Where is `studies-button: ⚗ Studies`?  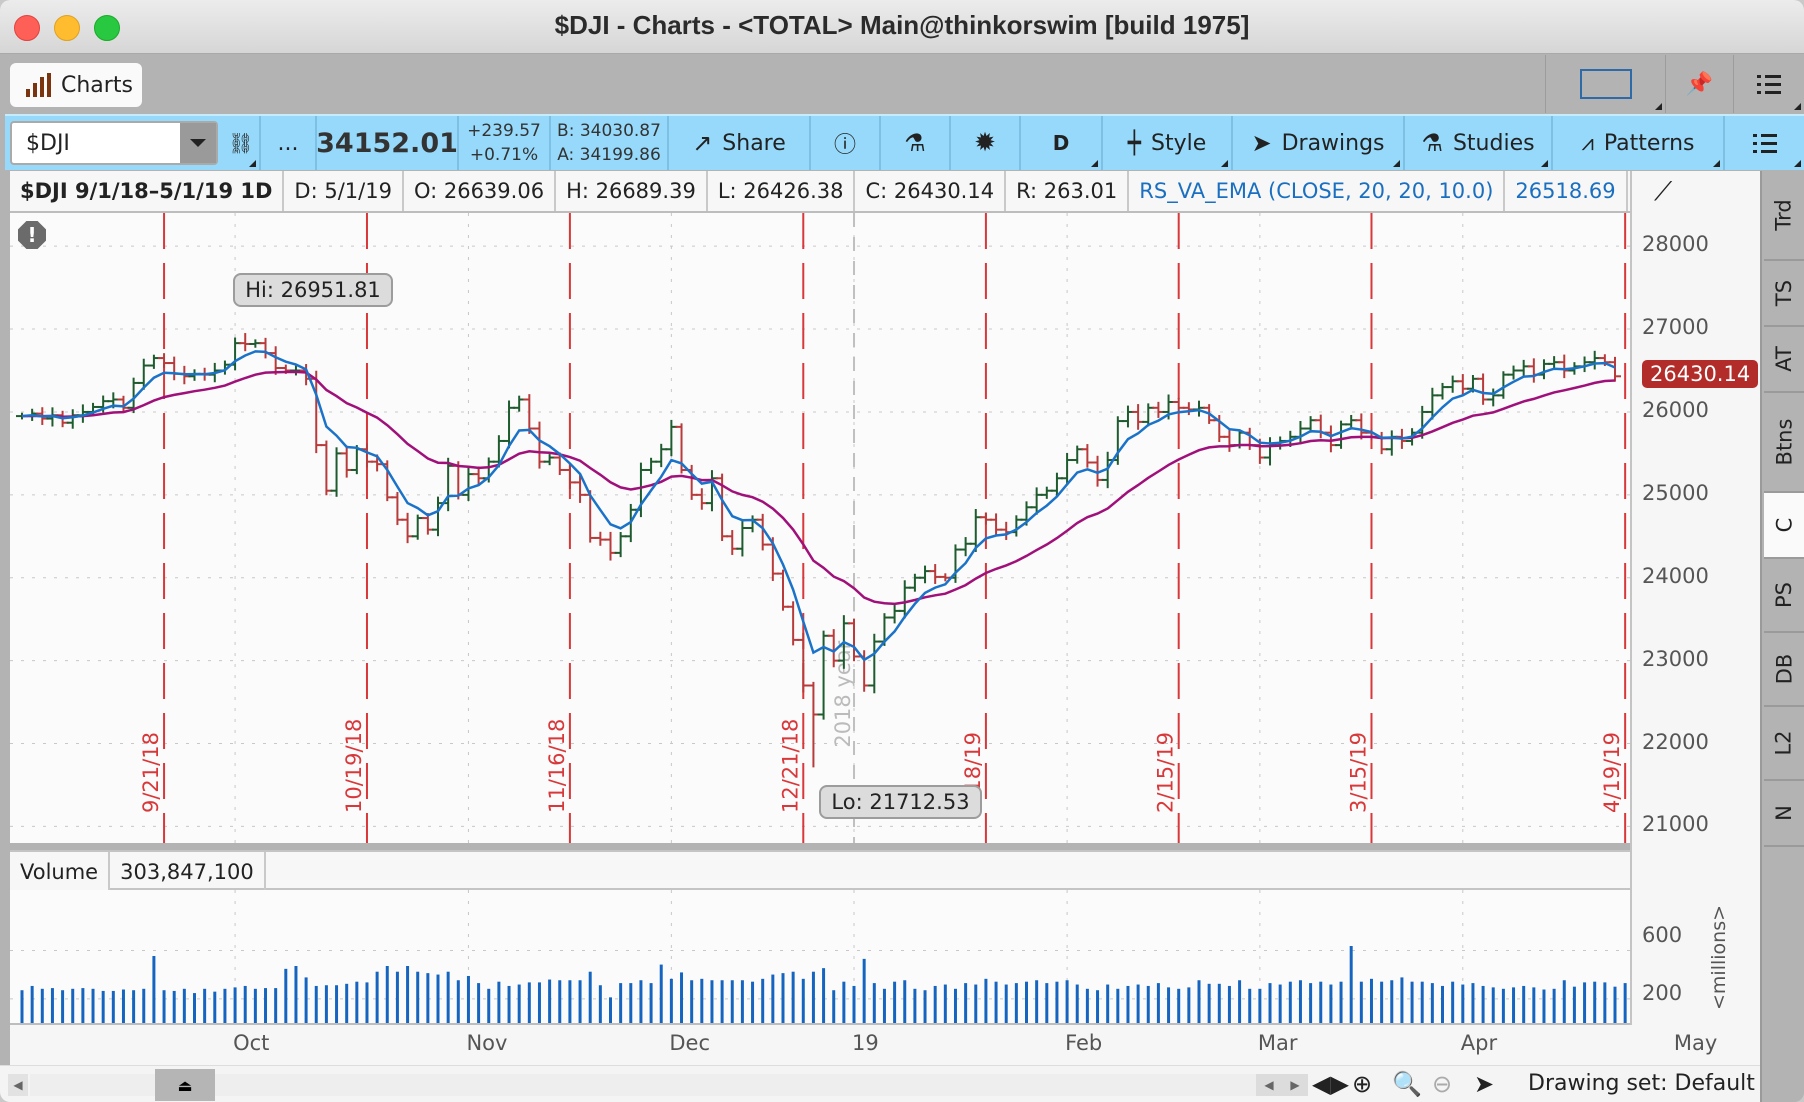 studies-button: ⚗ Studies is located at coordinates (1479, 143).